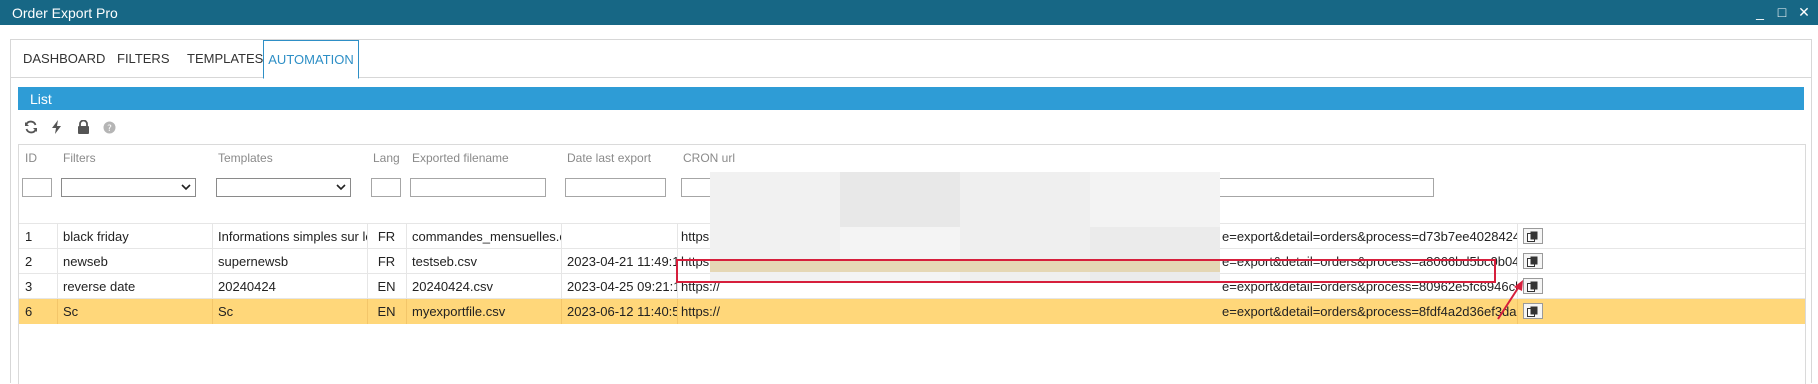 The height and width of the screenshot is (384, 1818). I want to click on lock-icon, so click(83, 127).